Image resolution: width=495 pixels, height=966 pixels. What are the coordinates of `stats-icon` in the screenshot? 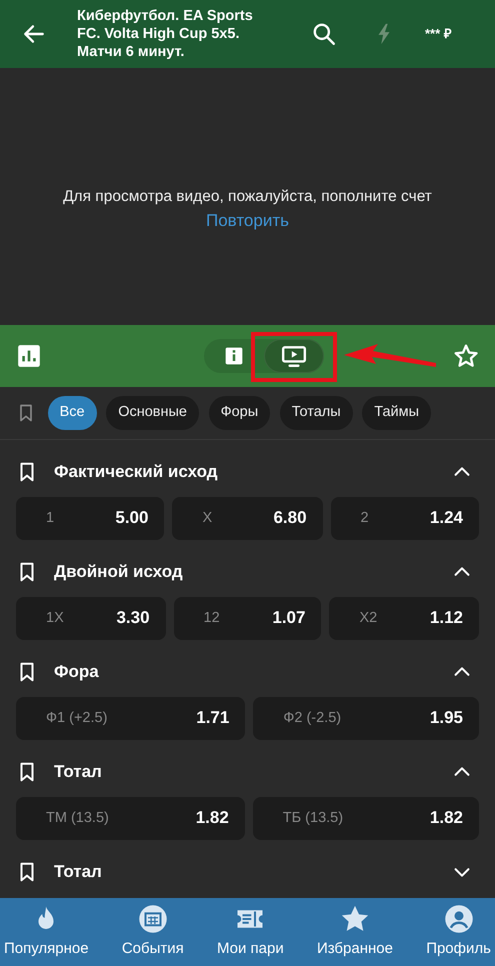 It's located at (29, 356).